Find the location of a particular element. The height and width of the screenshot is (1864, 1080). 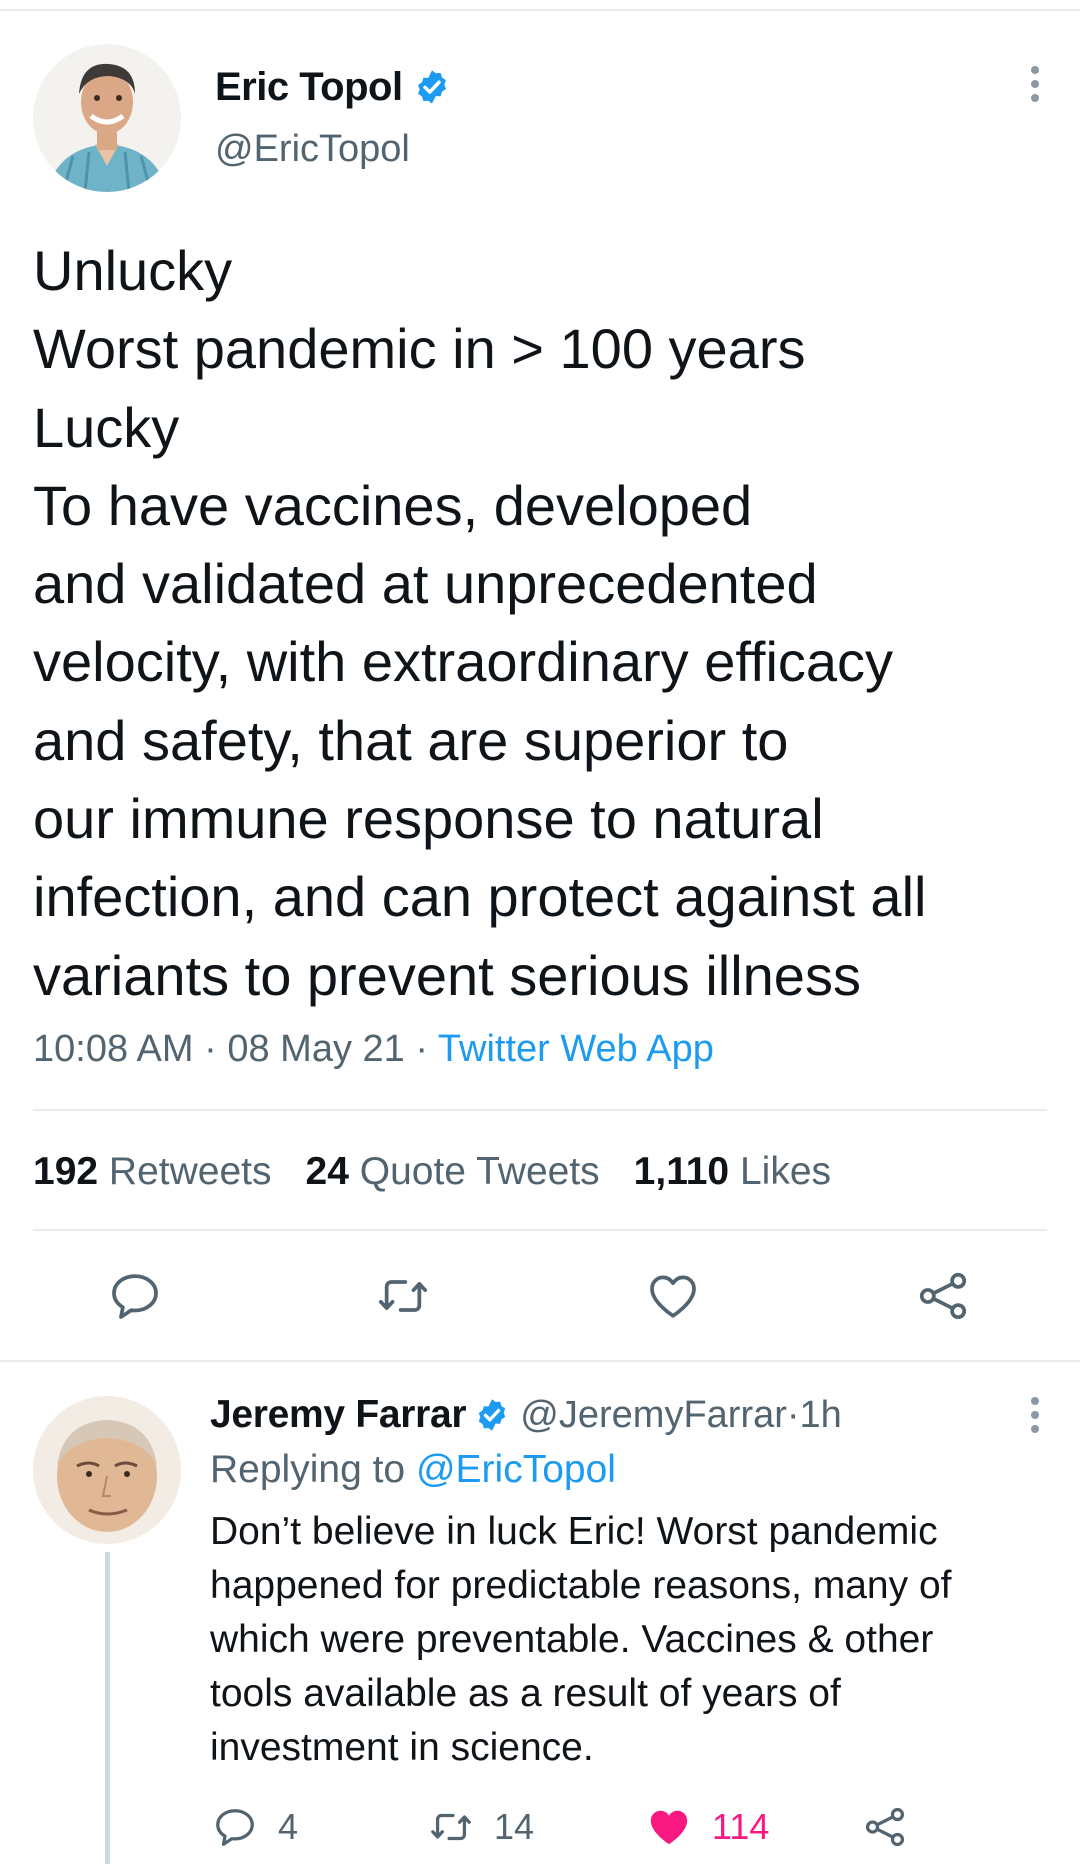

reply-like-button: 114 is located at coordinates (707, 1827).